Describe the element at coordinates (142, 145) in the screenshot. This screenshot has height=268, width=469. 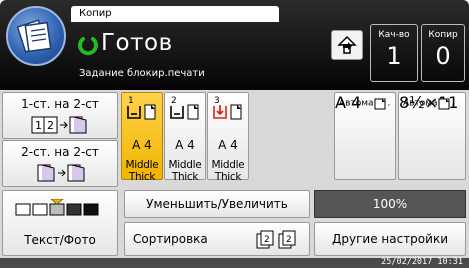
I see `tray-1-size: A 4` at that location.